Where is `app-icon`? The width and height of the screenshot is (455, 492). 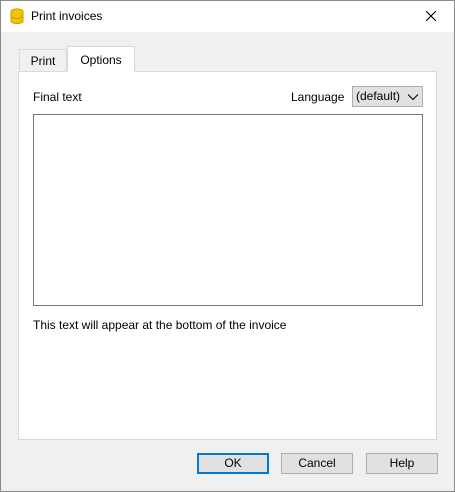 app-icon is located at coordinates (17, 16).